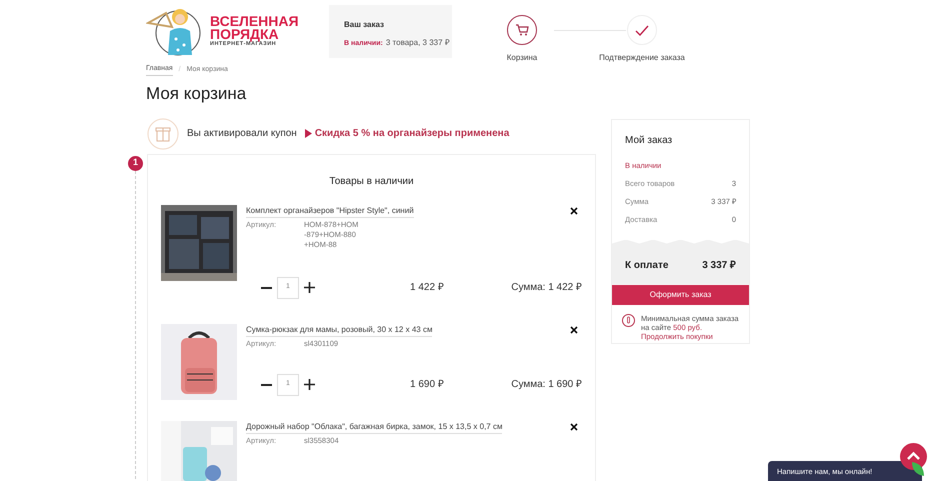  I want to click on triangle-icon, so click(308, 133).